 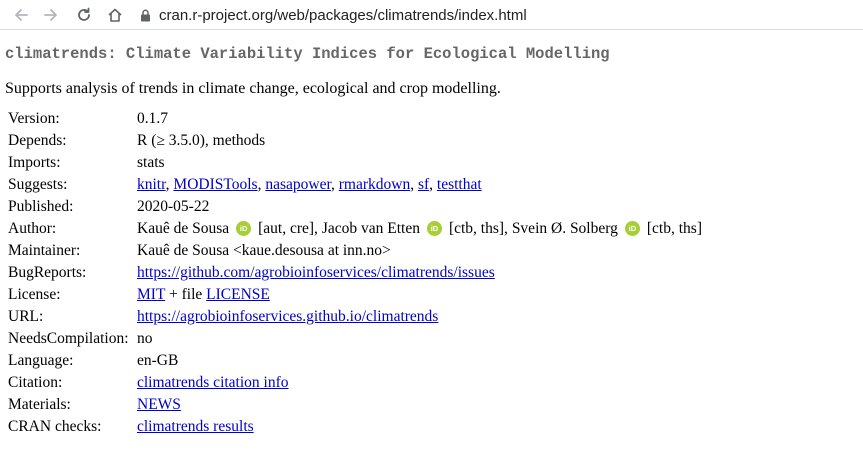 What do you see at coordinates (480, 228) in the screenshot?
I see `author-roles: [ctb, ths],` at bounding box center [480, 228].